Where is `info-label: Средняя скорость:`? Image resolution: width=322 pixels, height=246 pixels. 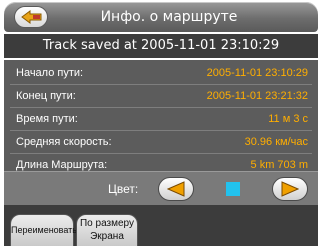
info-label: Средняя скорость: is located at coordinates (64, 142).